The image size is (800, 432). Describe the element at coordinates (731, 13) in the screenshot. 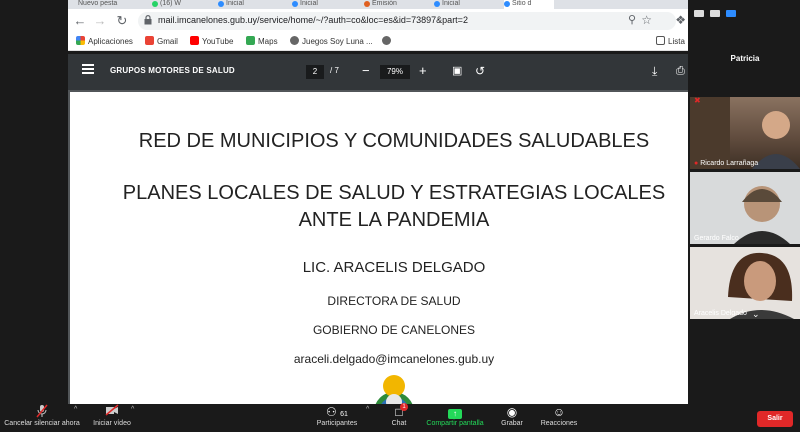

I see `gallery-view-icon` at that location.